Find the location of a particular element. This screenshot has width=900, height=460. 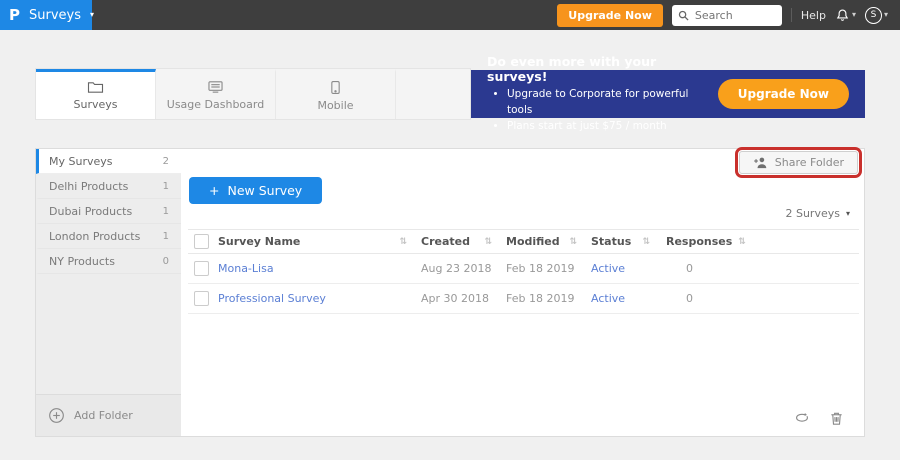

cell-created: Apr 30 2018 is located at coordinates (455, 298).